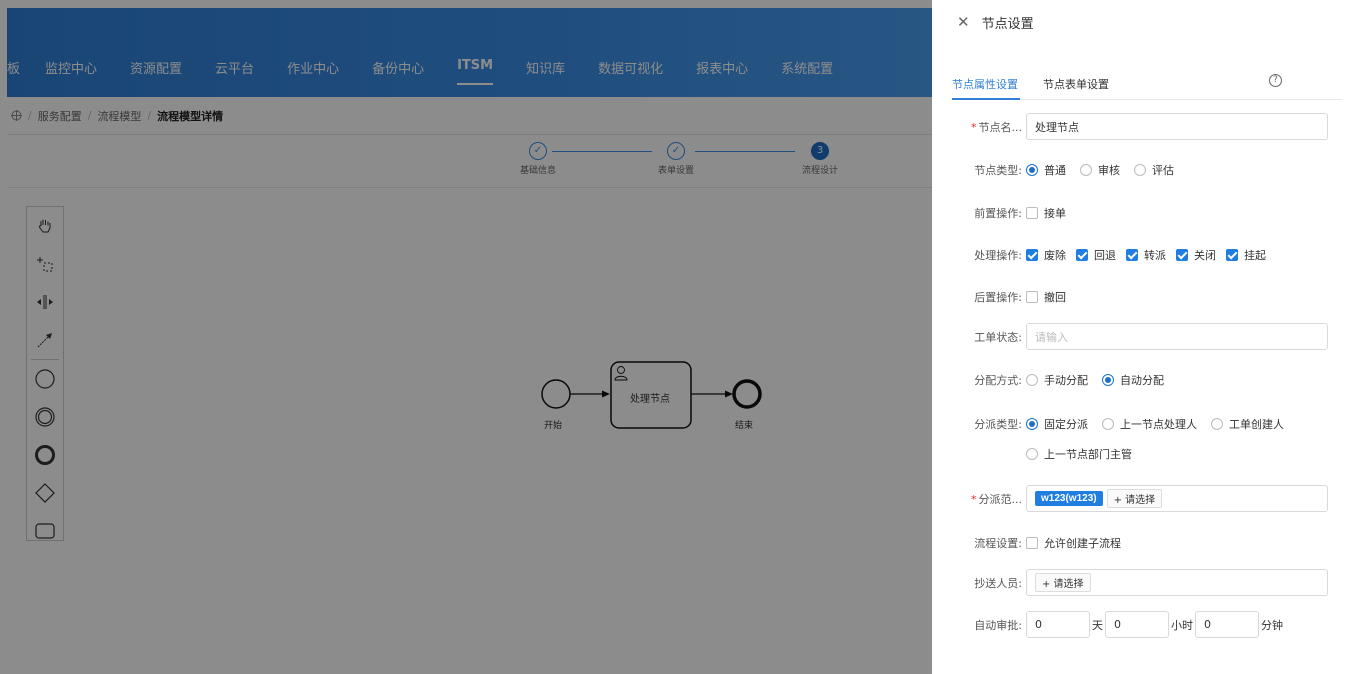  I want to click on radio-prev-dept-manager: 上一节点部门主管, so click(1079, 454).